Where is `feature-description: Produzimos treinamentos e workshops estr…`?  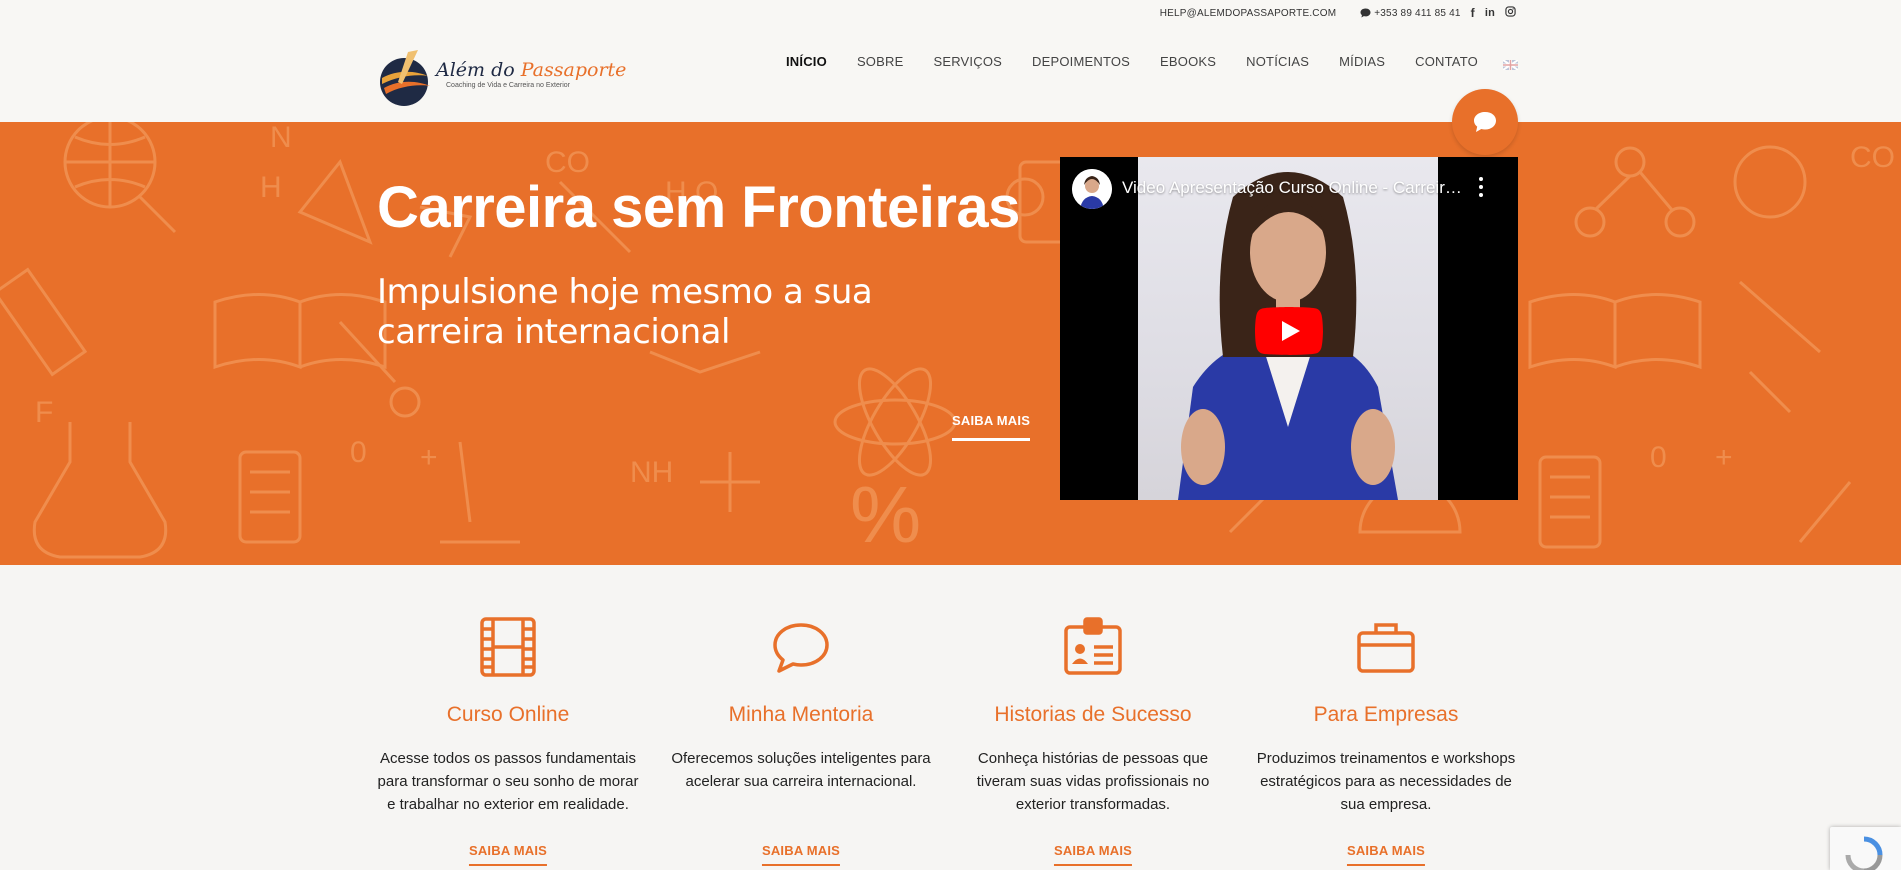 feature-description: Produzimos treinamentos e workshops estr… is located at coordinates (1386, 781).